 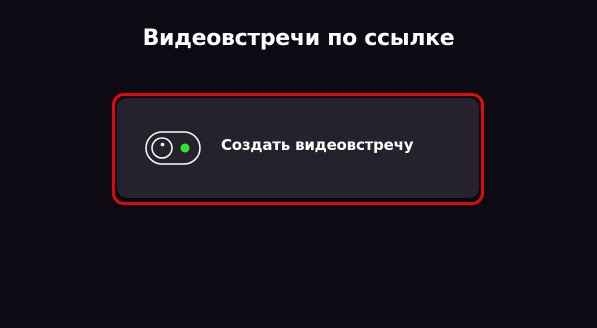 I want to click on page-title: Видеовстречи по ссылке, so click(x=298, y=38).